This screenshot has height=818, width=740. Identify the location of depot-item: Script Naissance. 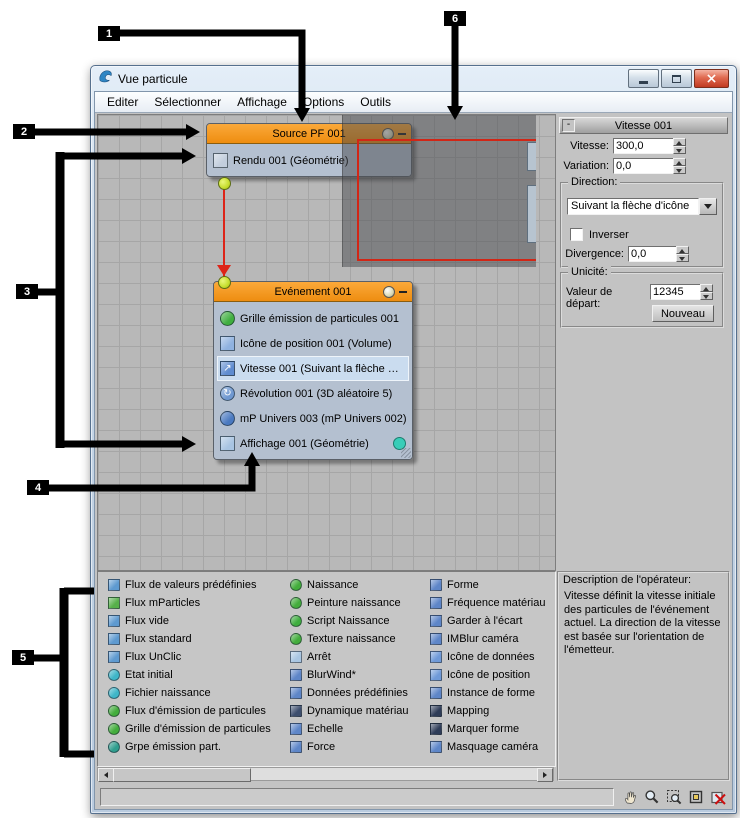
(349, 621).